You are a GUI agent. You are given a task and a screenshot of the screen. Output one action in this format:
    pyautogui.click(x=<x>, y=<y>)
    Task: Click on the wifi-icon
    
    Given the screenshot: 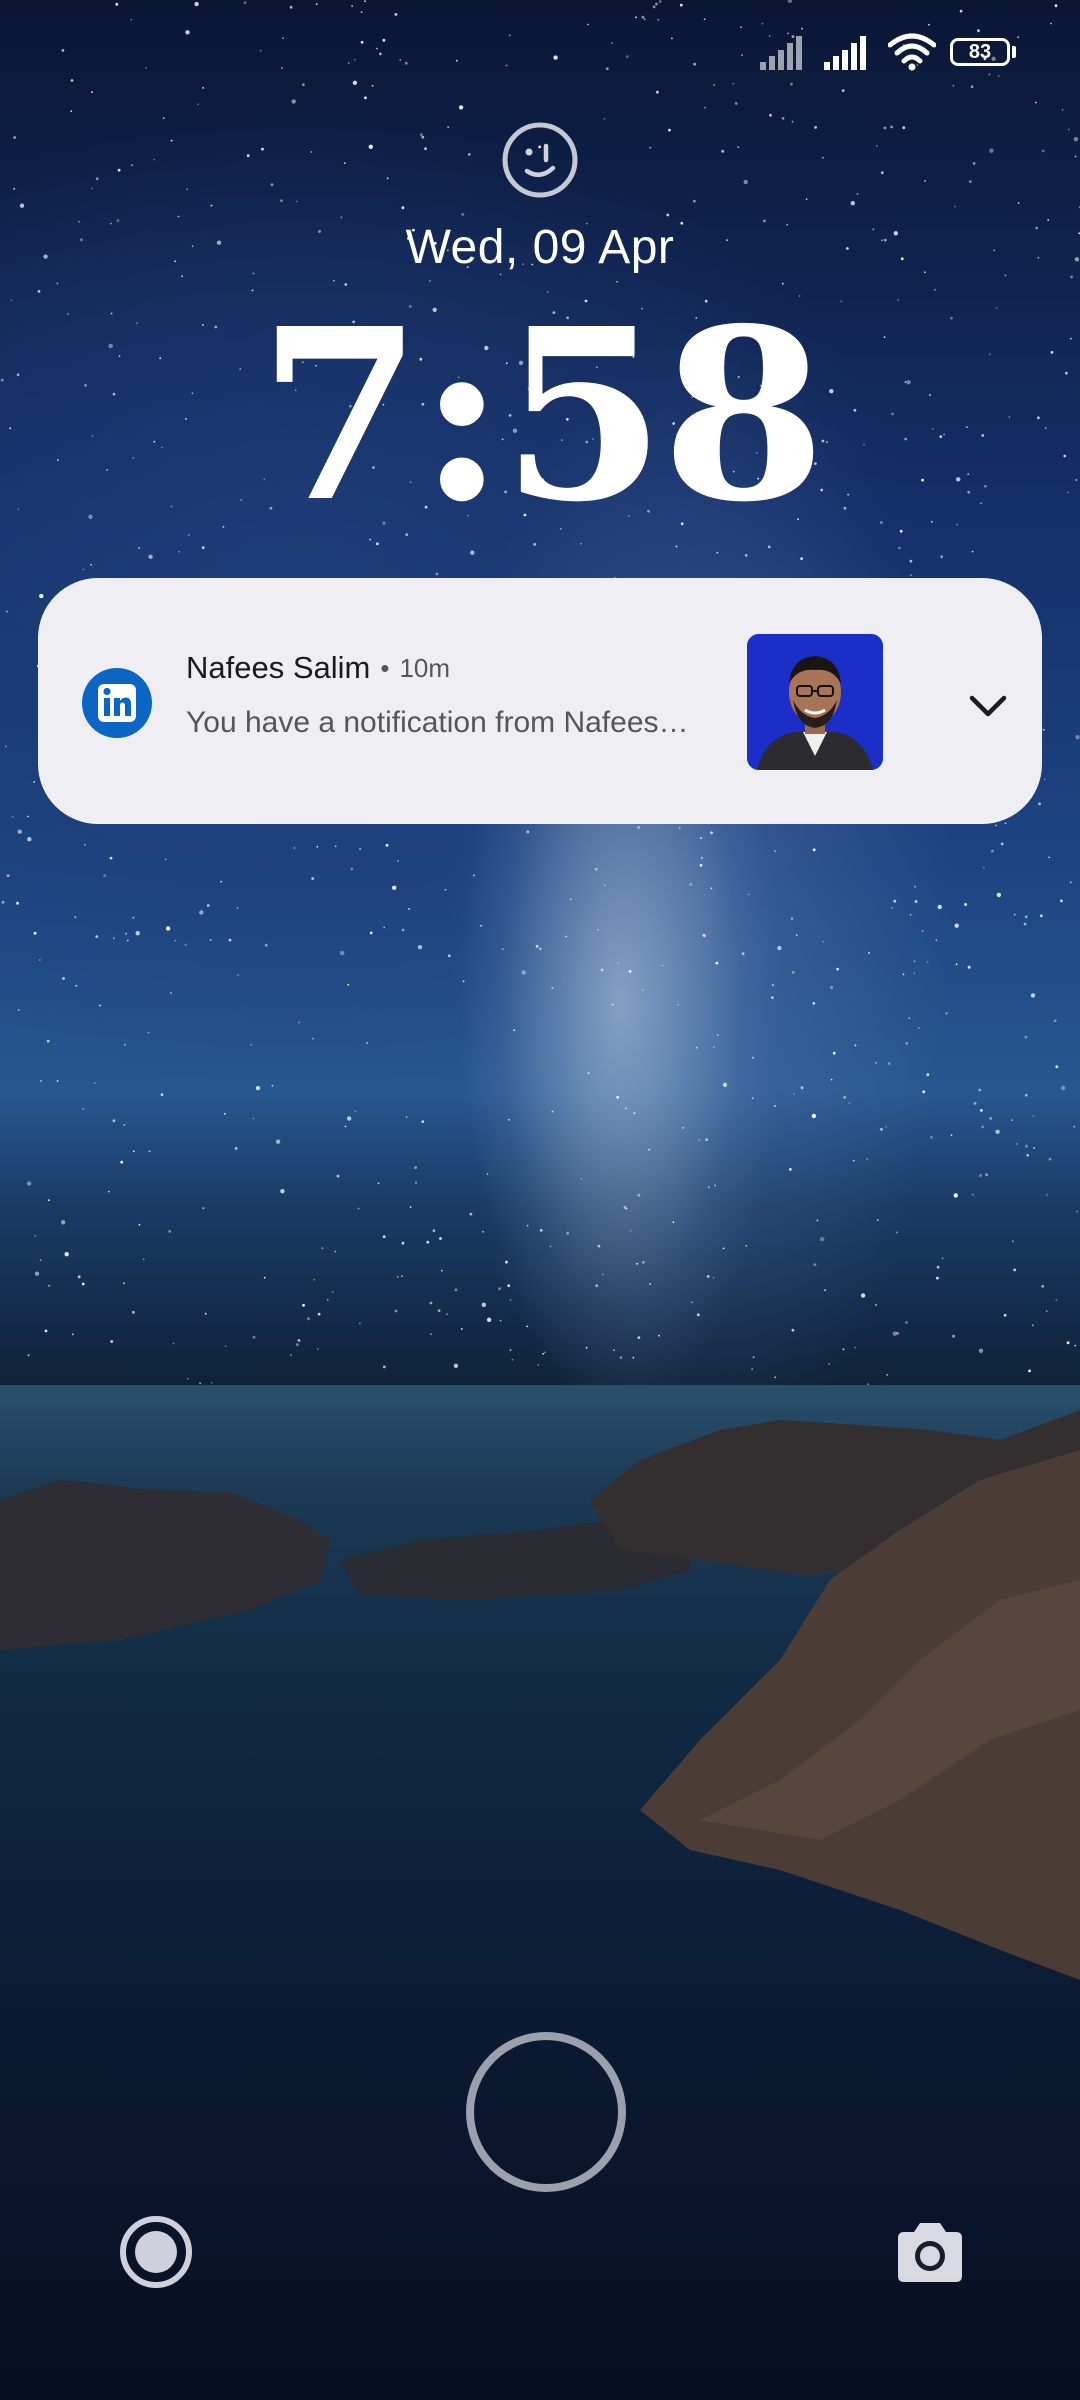 What is the action you would take?
    pyautogui.click(x=912, y=52)
    